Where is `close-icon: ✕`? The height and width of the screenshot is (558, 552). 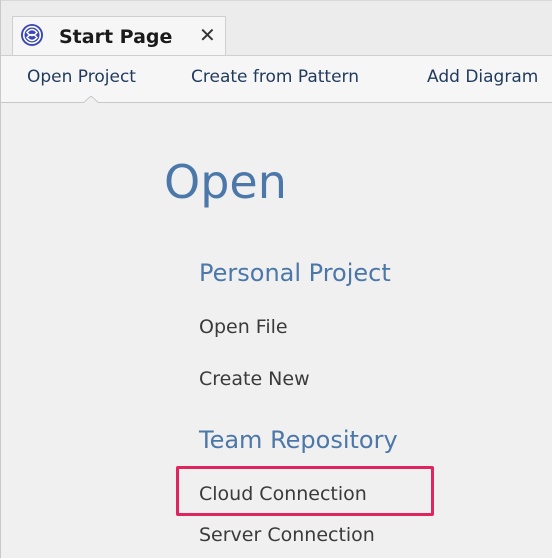
close-icon: ✕ is located at coordinates (207, 35).